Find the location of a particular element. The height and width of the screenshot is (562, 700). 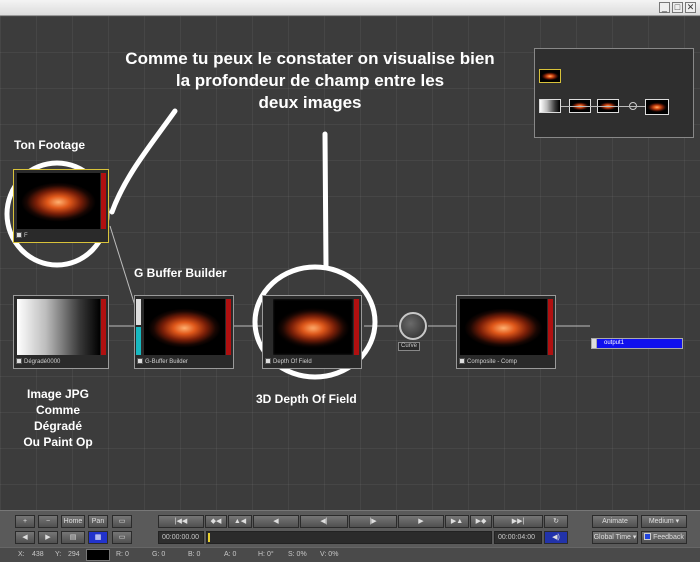

node-label-text: Depth Of Field is located at coordinates (292, 362).